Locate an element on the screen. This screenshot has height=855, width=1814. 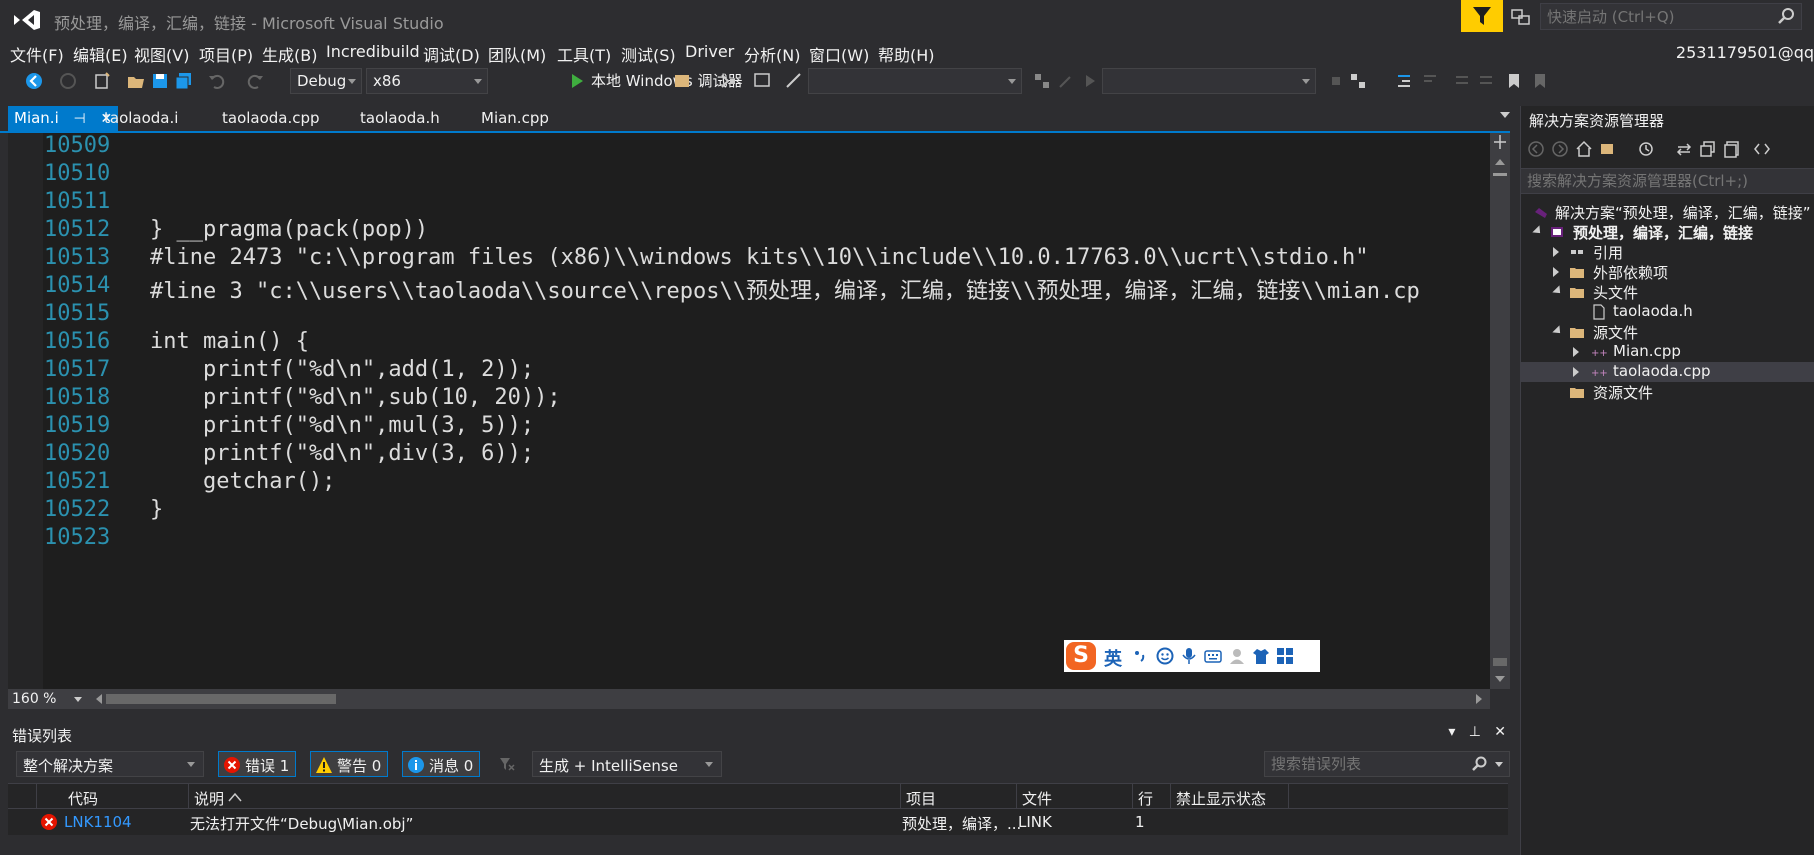
tree-item-source-files: 源文件 is located at coordinates (1667, 332).